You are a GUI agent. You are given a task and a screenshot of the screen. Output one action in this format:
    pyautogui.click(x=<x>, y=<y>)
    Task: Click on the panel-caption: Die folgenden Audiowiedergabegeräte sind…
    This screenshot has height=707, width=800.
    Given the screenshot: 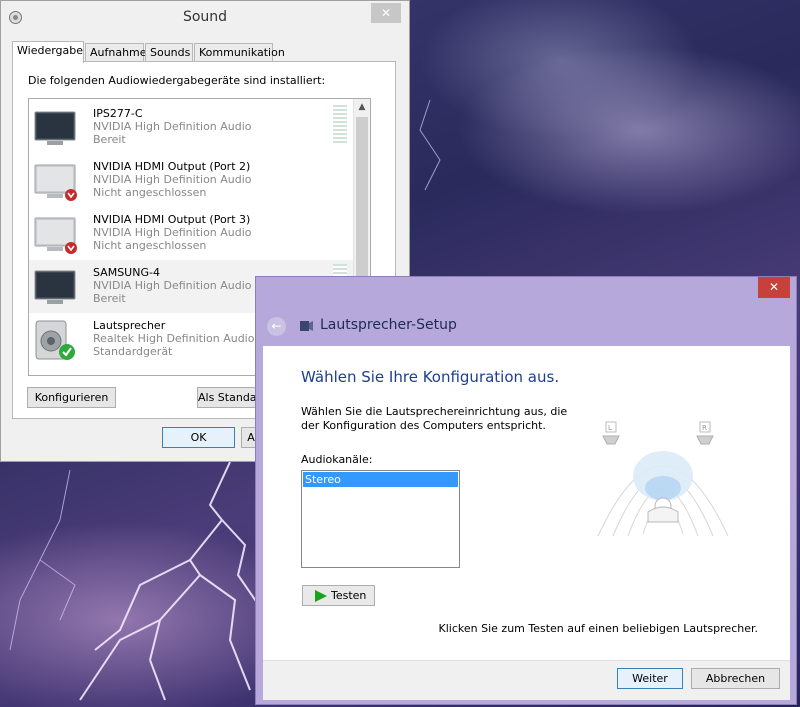 What is the action you would take?
    pyautogui.click(x=177, y=80)
    